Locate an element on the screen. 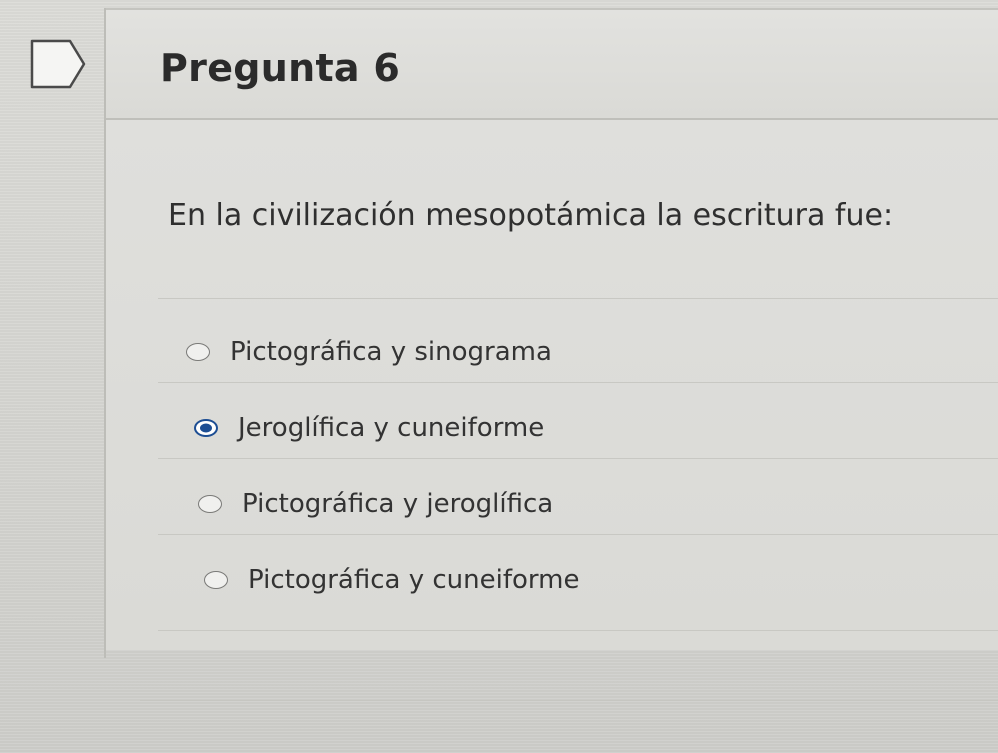 This screenshot has width=998, height=753. question-title: Pregunta 6 is located at coordinates (280, 68).